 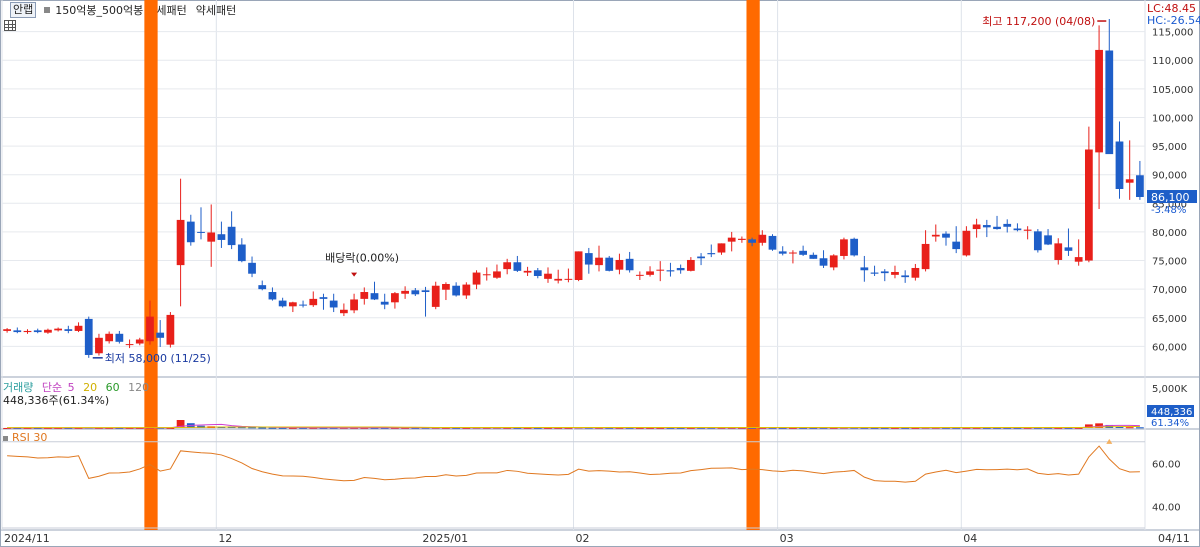 I want to click on rsi-legend: RSI 30, so click(x=25, y=437).